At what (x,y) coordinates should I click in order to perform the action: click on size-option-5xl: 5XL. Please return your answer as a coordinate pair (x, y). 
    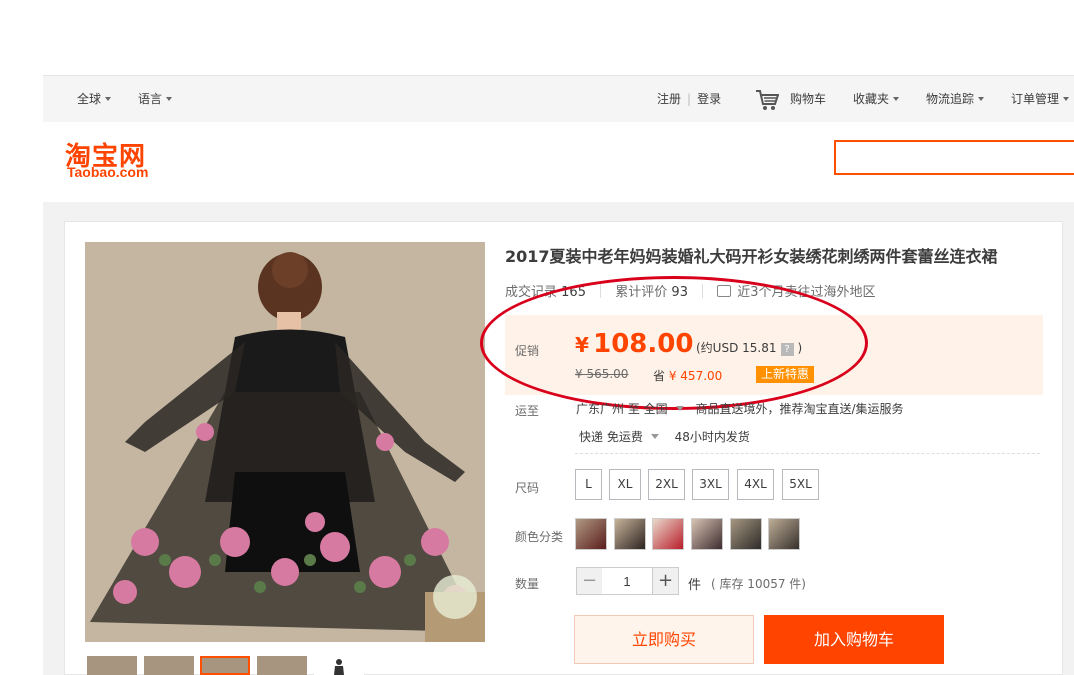
    Looking at the image, I should click on (800, 484).